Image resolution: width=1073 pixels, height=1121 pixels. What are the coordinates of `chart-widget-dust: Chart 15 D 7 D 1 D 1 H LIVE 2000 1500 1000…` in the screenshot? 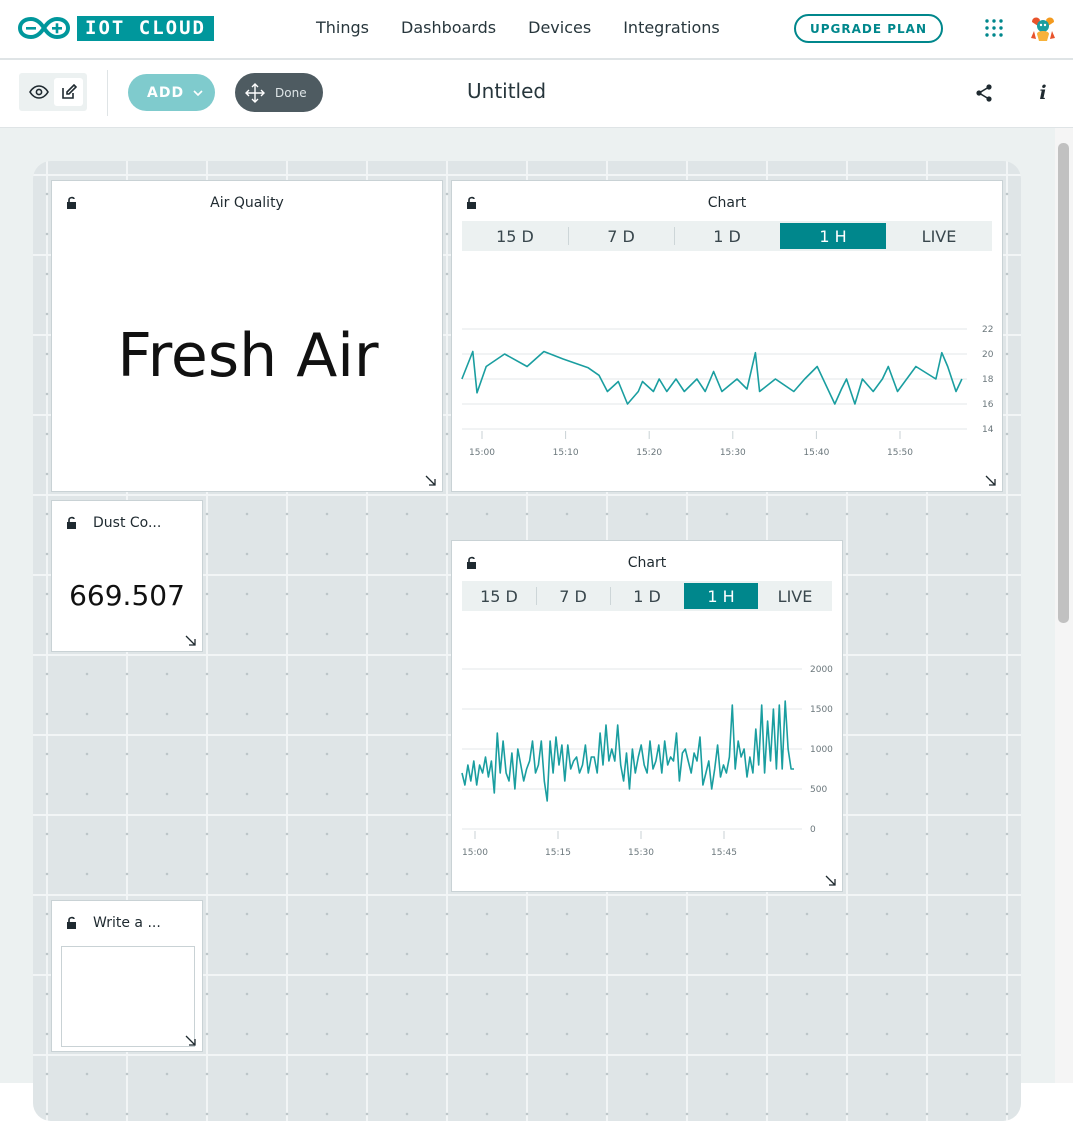 It's located at (647, 716).